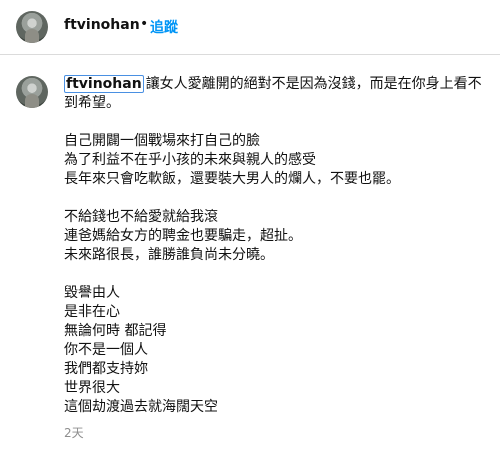 This screenshot has height=452, width=500. What do you see at coordinates (115, 331) in the screenshot?
I see `caption-line: 無論何時 都記得` at bounding box center [115, 331].